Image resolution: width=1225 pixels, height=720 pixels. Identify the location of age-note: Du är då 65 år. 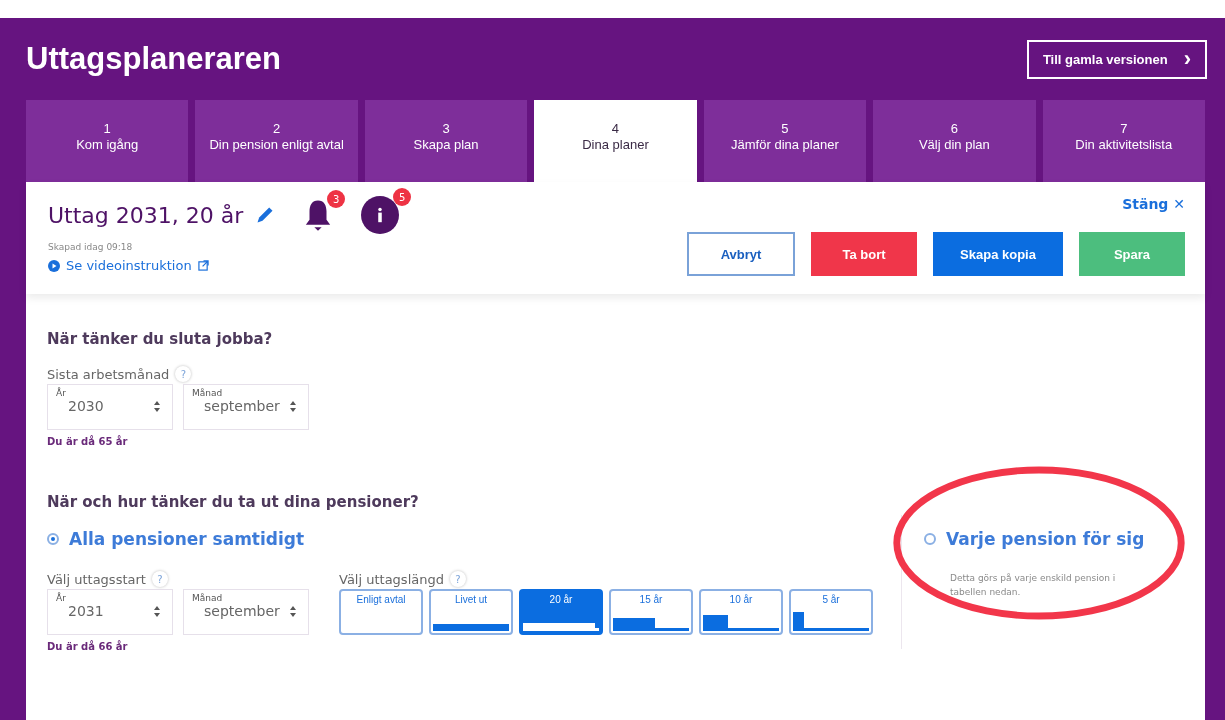
(88, 441).